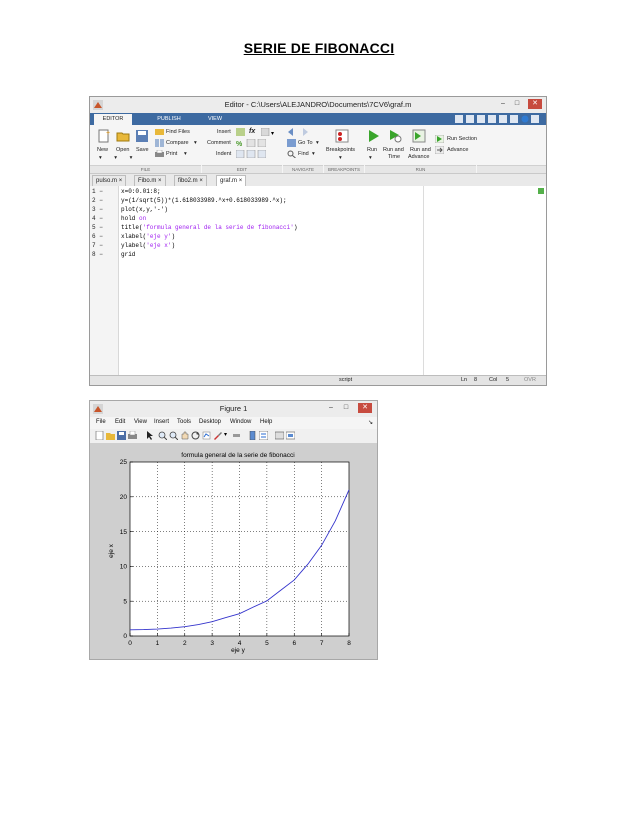 This screenshot has height=826, width=638. I want to click on menu-desktop: Desktop, so click(210, 422).